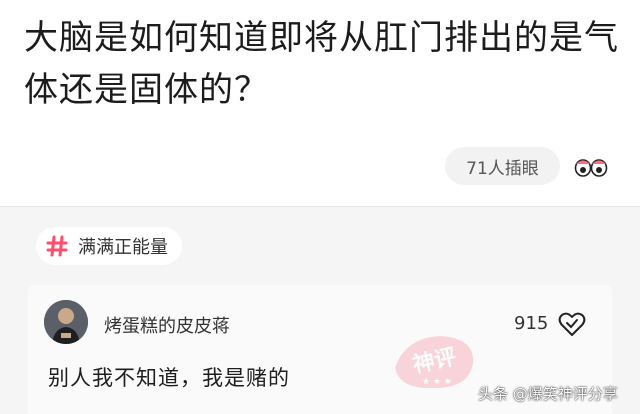  I want to click on avatar-image, so click(66, 322).